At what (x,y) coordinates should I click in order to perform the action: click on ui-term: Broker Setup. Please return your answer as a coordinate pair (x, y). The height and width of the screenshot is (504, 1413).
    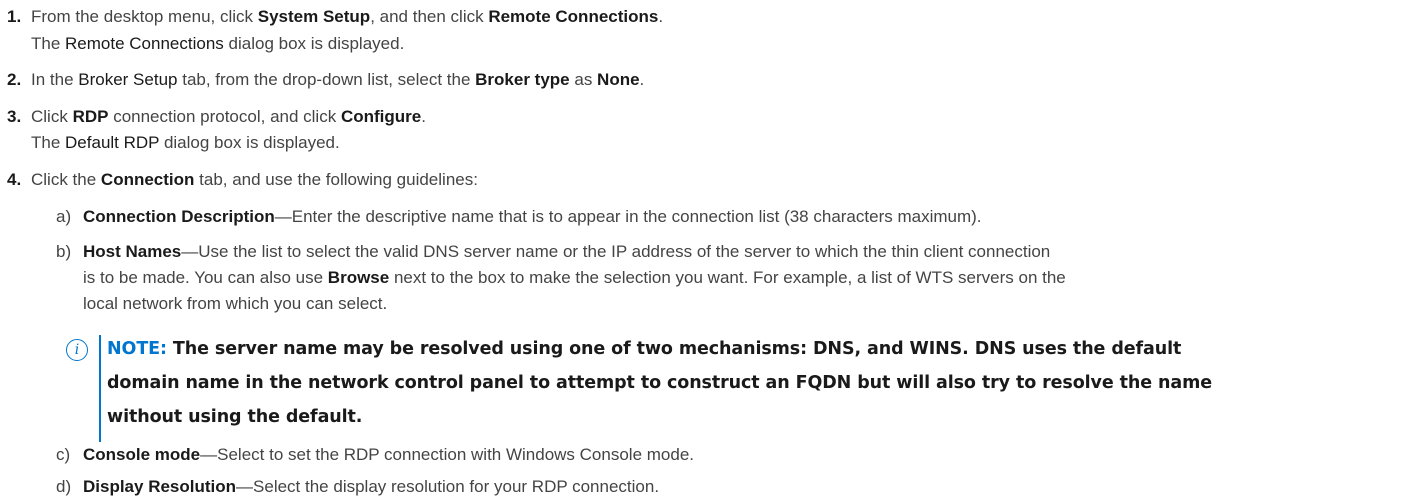
    Looking at the image, I should click on (128, 79).